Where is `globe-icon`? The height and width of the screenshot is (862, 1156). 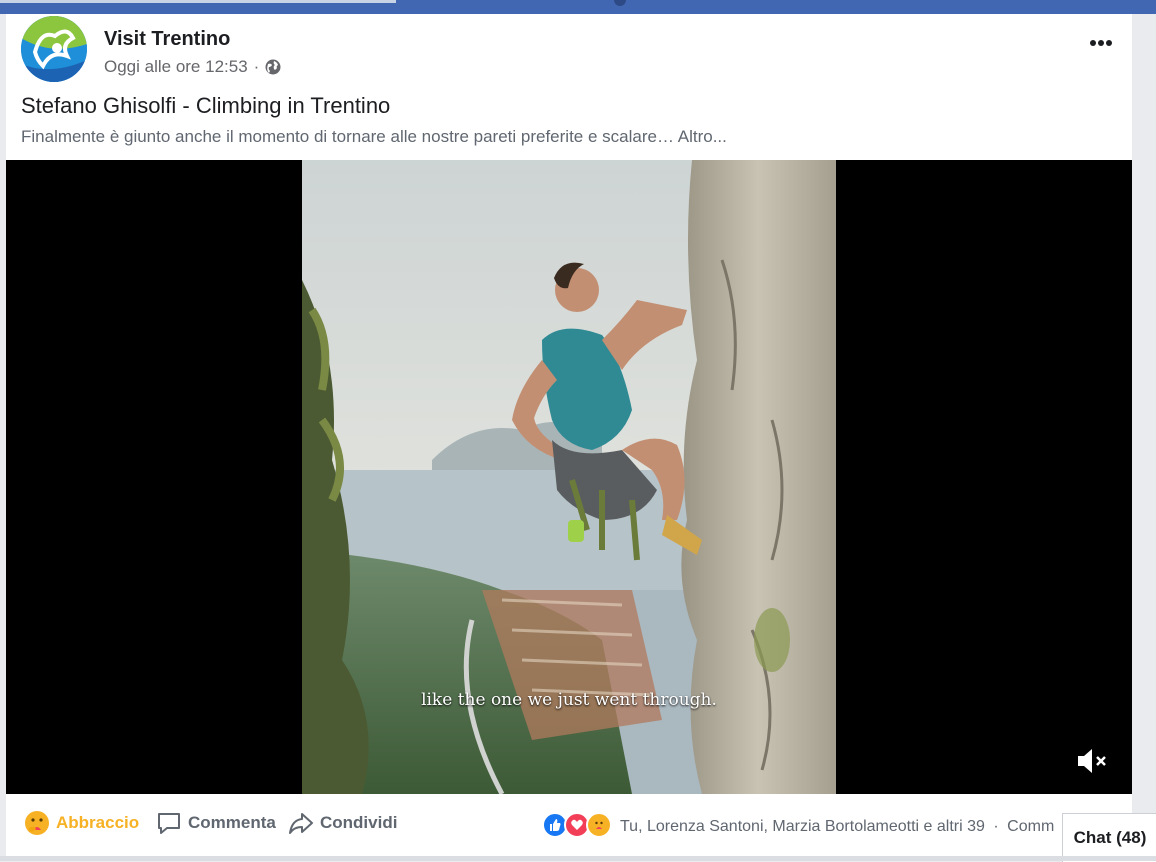 globe-icon is located at coordinates (273, 67).